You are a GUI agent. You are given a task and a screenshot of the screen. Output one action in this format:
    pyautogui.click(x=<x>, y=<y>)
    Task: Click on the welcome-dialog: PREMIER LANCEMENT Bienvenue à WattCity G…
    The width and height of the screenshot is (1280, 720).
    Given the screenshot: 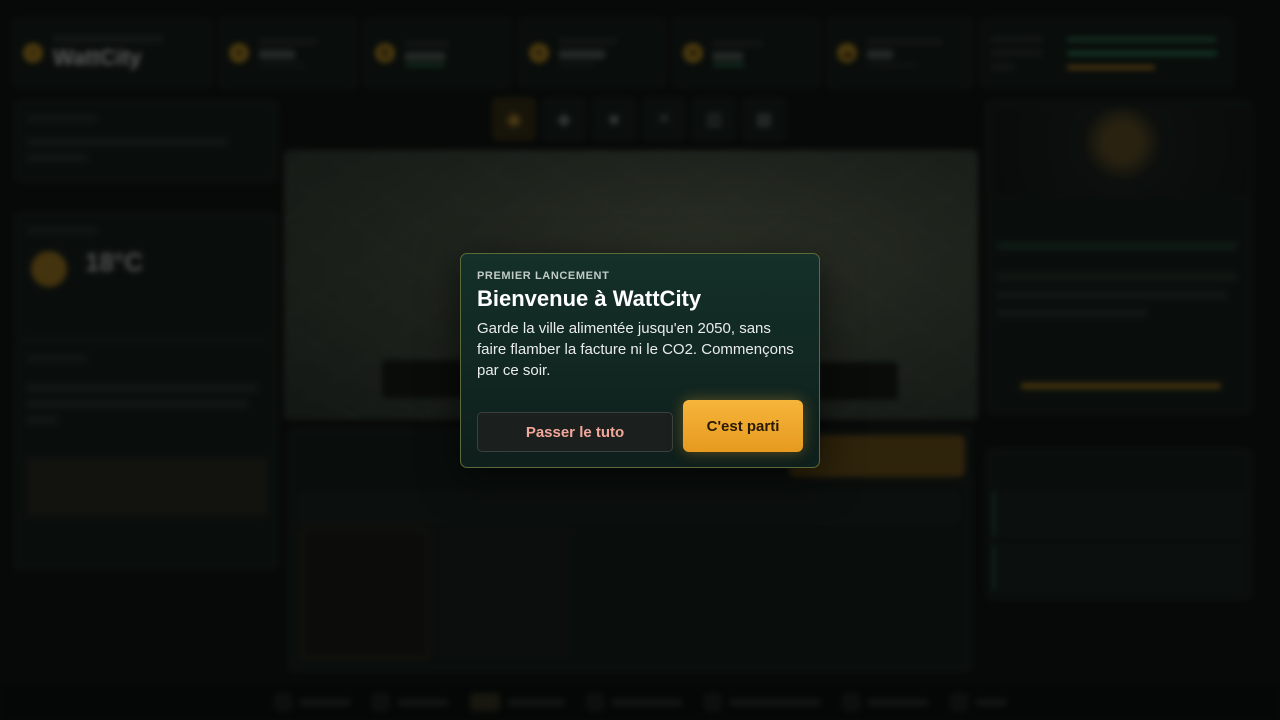 What is the action you would take?
    pyautogui.click(x=640, y=360)
    